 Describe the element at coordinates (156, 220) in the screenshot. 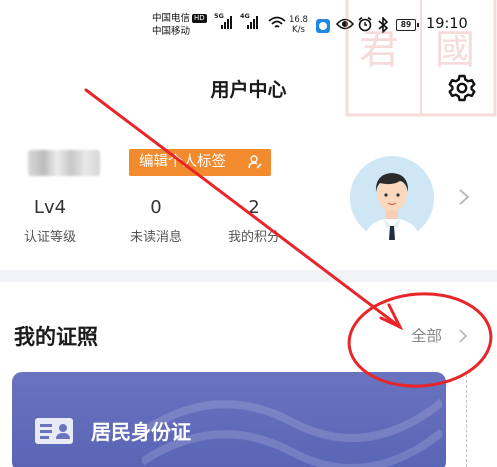

I see `stat-unread-messages: 0 未读消息` at that location.